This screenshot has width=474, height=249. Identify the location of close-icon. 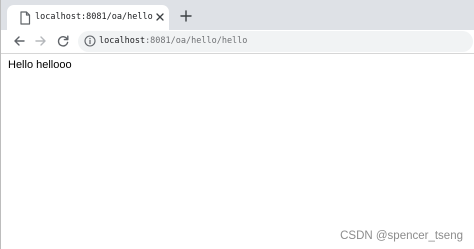
(160, 17).